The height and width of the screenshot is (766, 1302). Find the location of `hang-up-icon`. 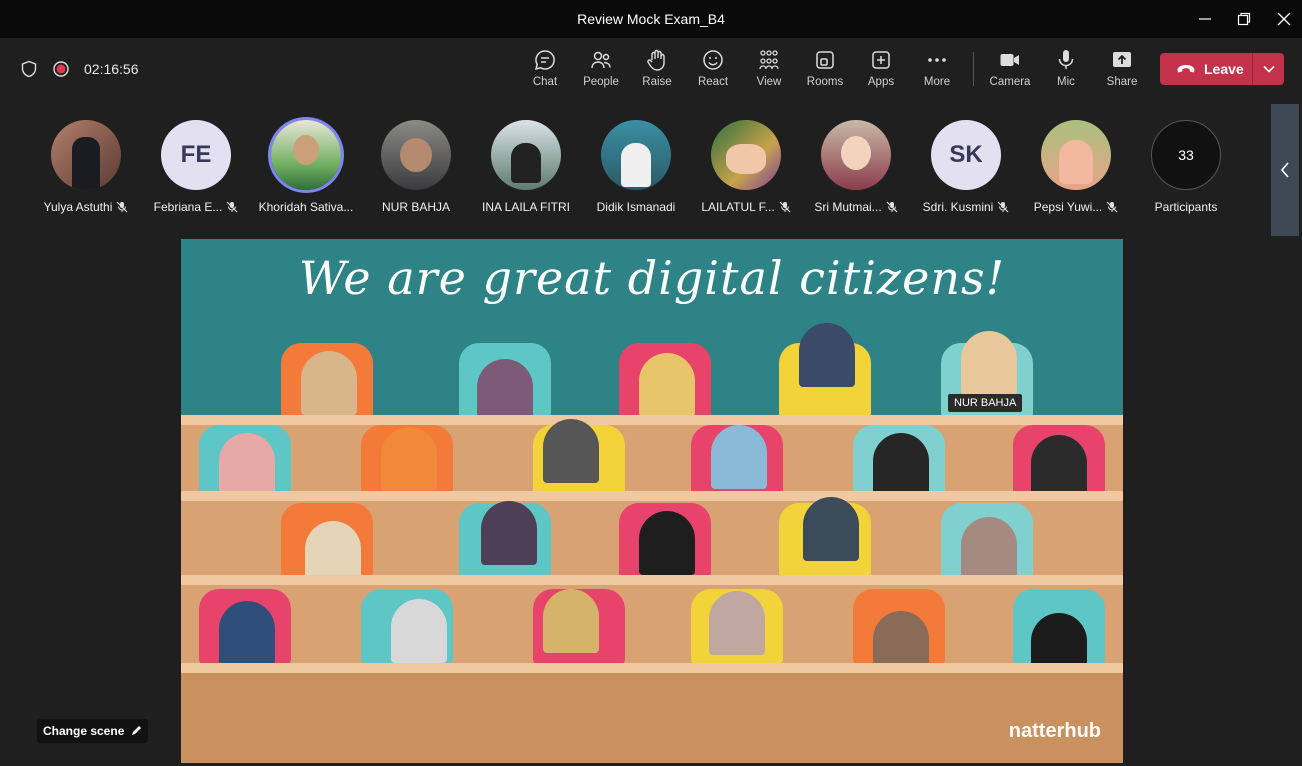

hang-up-icon is located at coordinates (1186, 69).